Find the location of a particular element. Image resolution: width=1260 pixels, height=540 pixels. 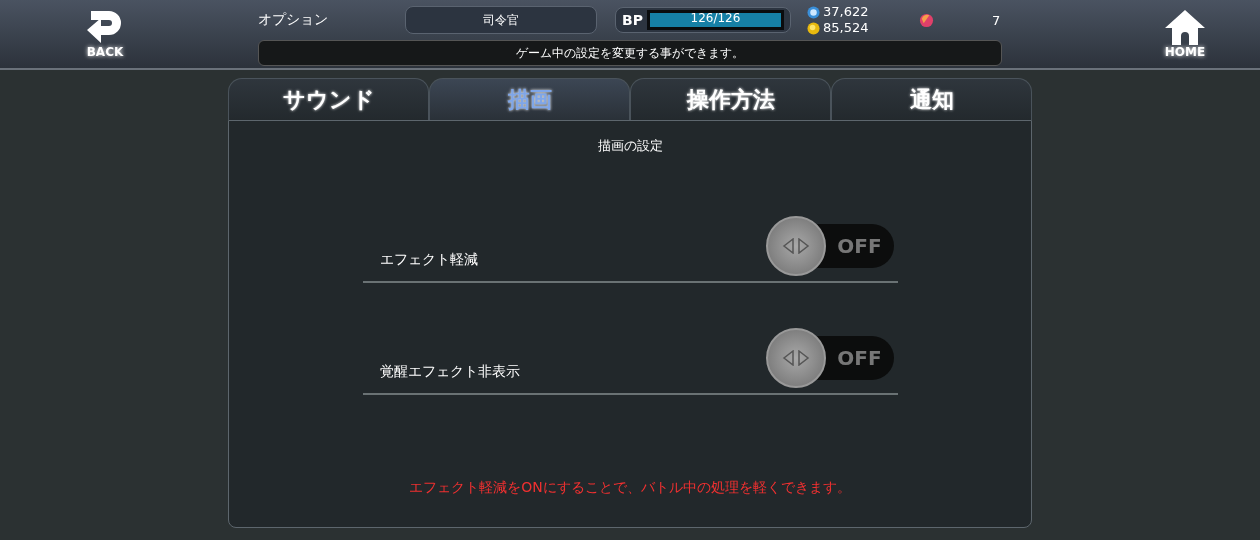

crystal-icon is located at coordinates (813, 12).